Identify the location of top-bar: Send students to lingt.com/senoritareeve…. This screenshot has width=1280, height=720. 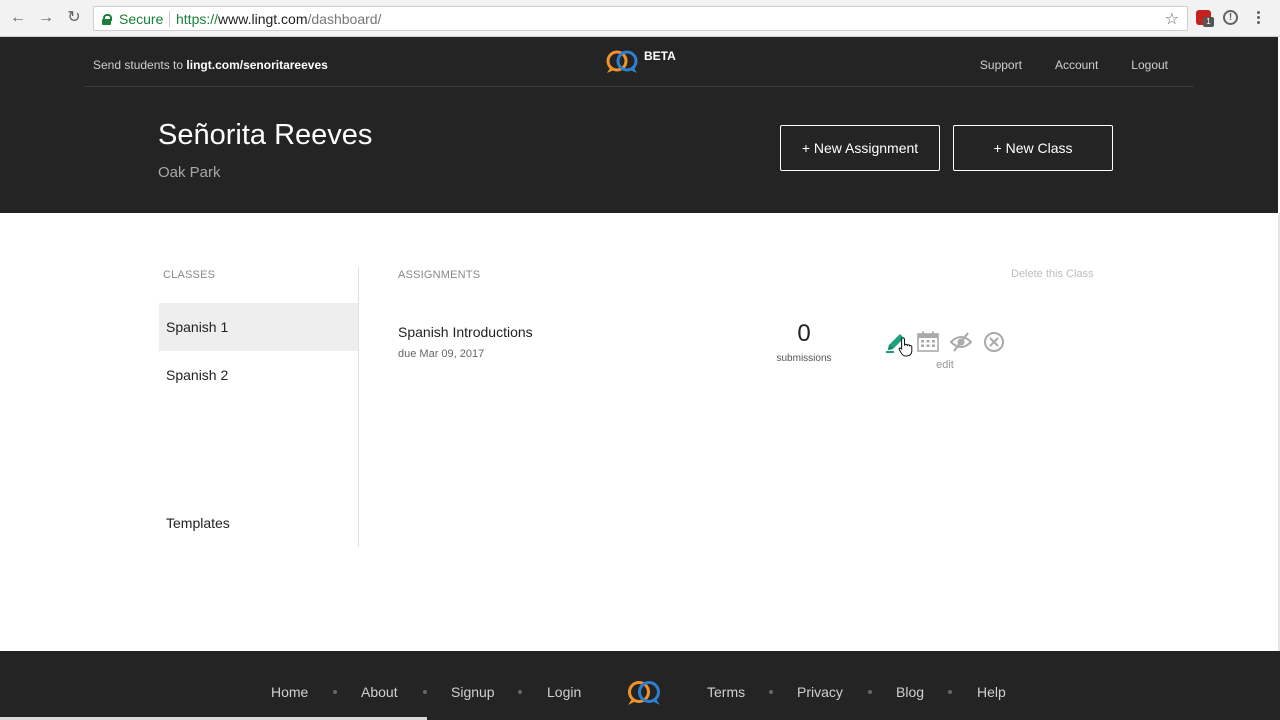
(639, 62).